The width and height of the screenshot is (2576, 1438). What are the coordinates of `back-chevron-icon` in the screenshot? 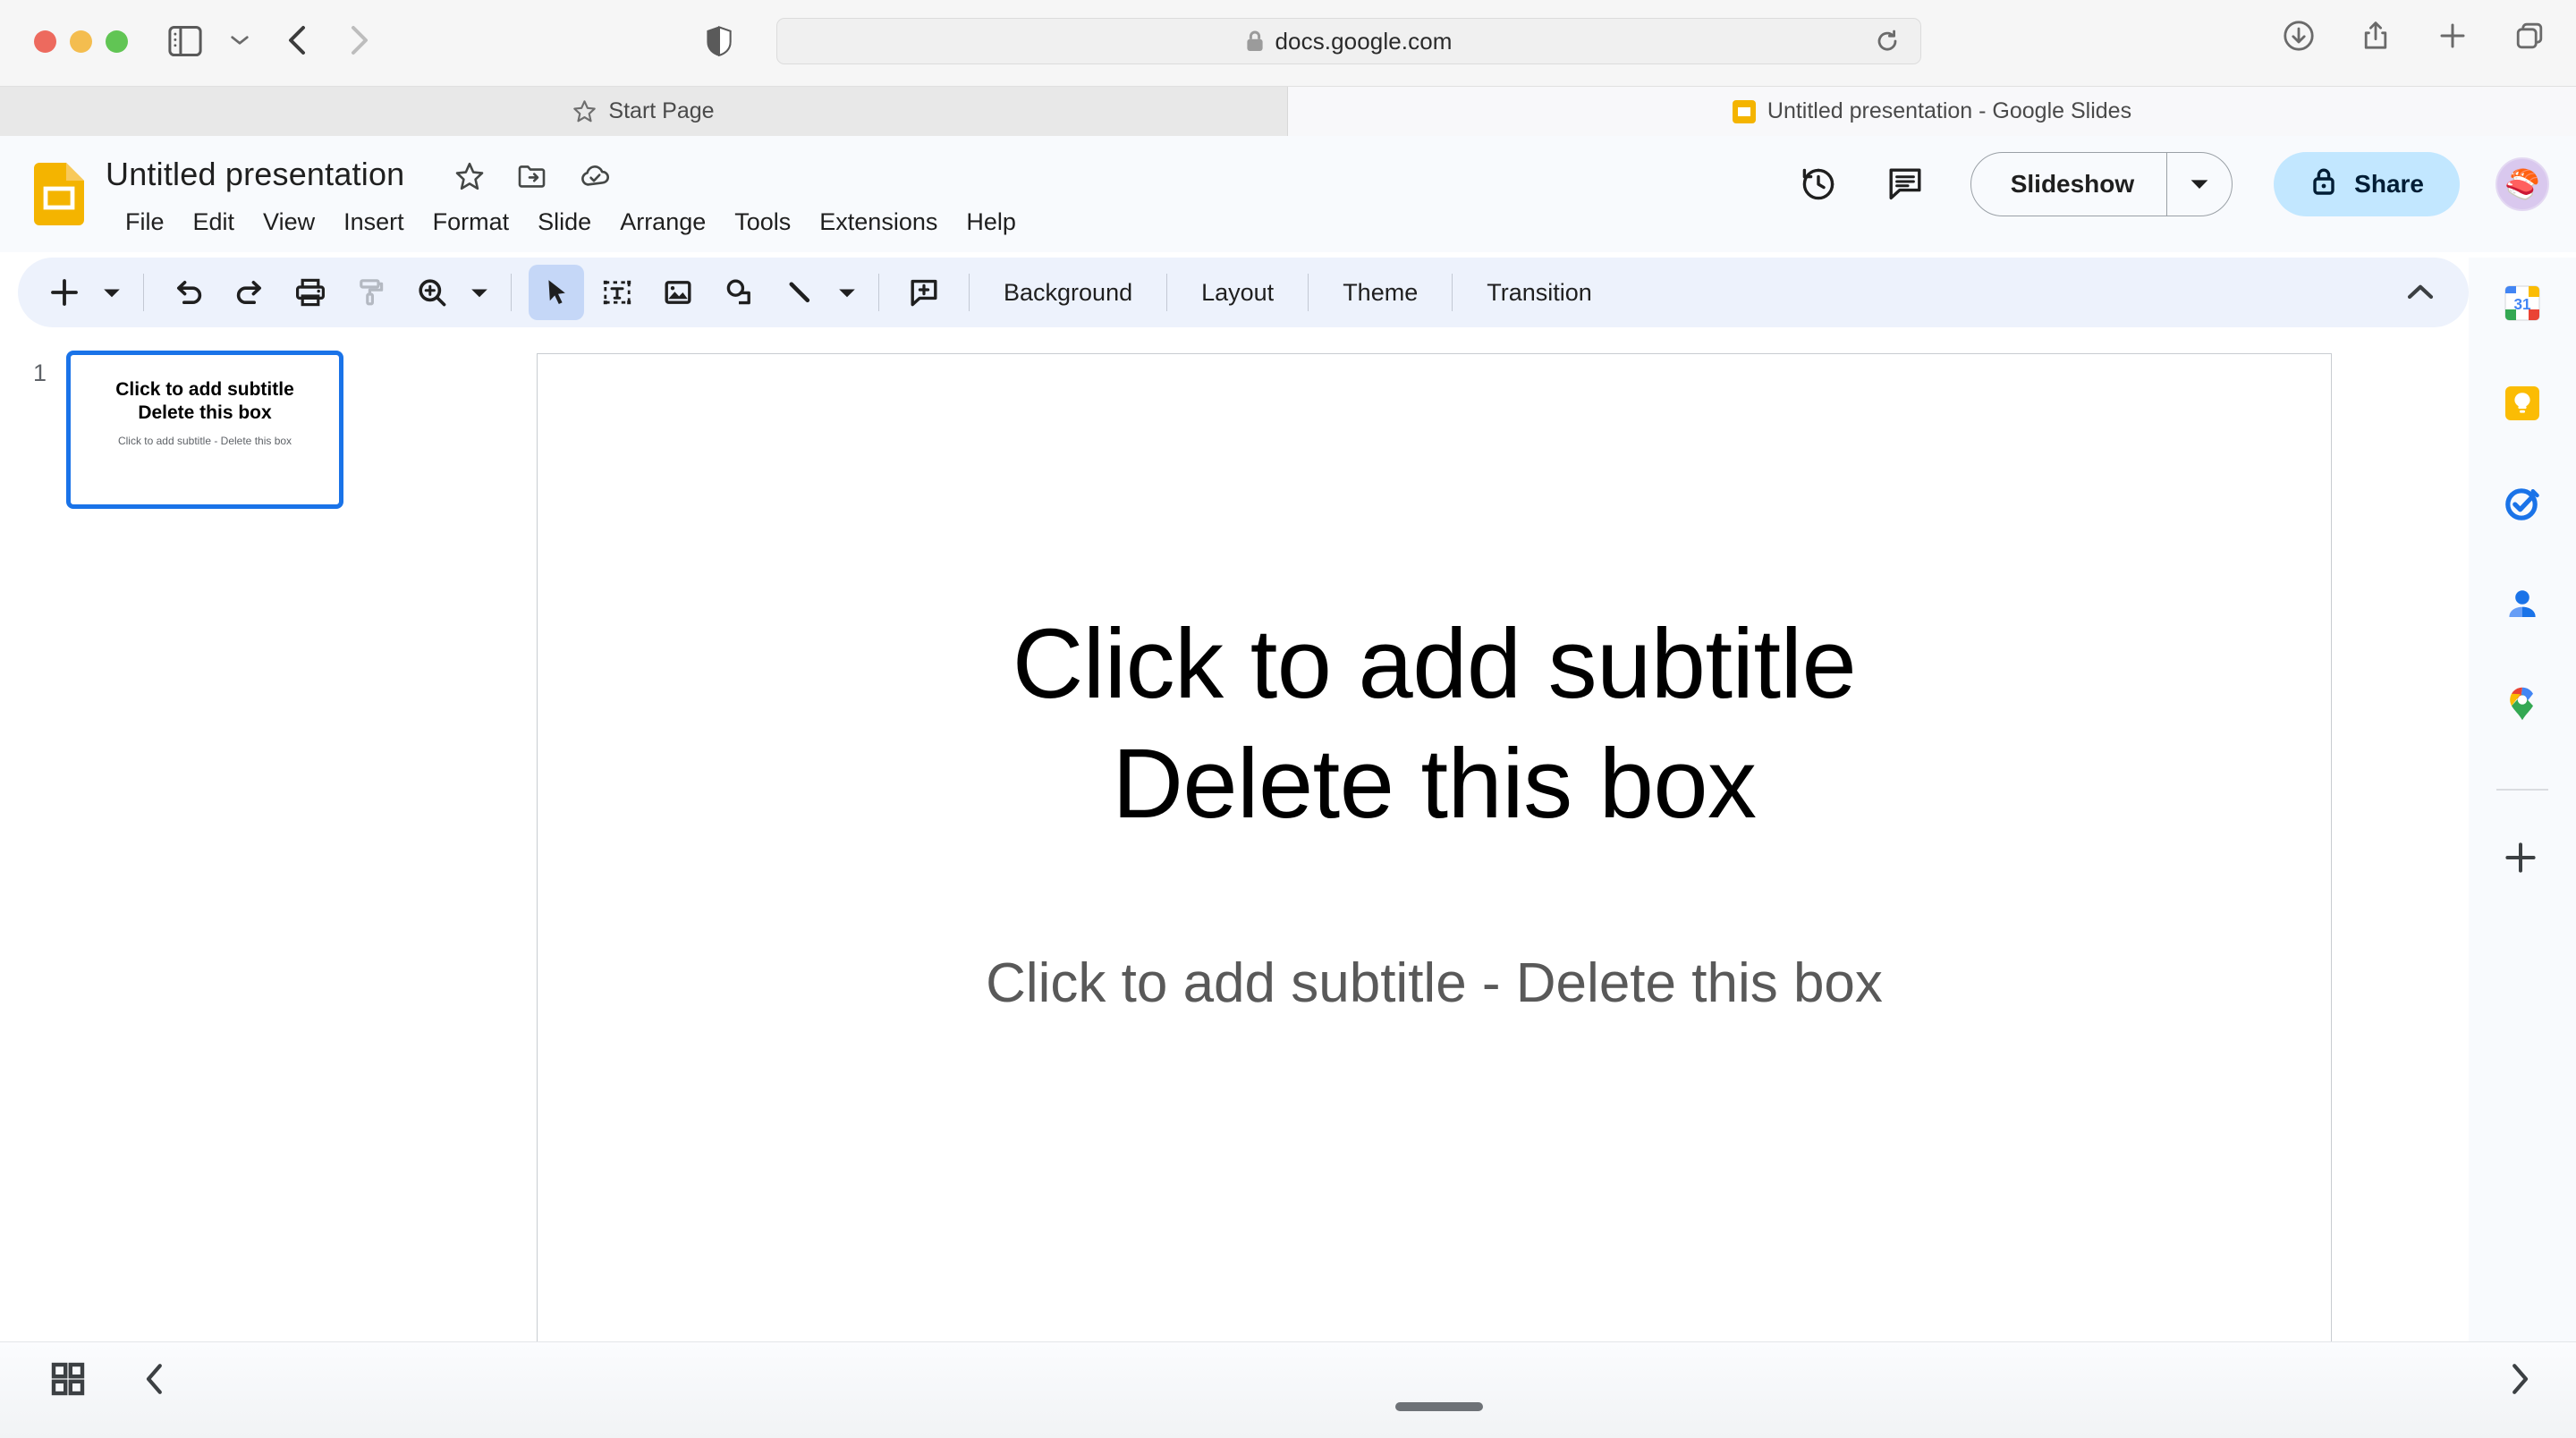 It's located at (298, 40).